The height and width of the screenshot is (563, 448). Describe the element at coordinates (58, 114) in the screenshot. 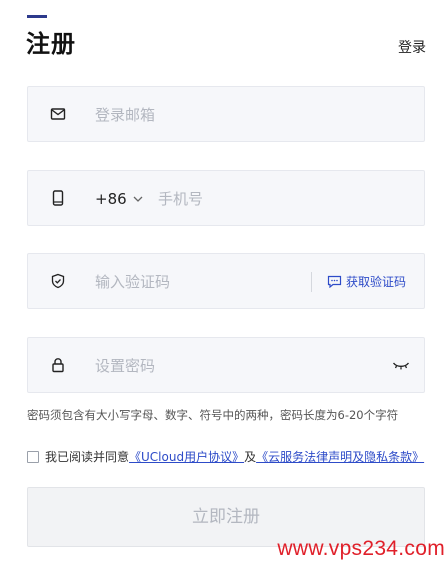

I see `mail-icon` at that location.